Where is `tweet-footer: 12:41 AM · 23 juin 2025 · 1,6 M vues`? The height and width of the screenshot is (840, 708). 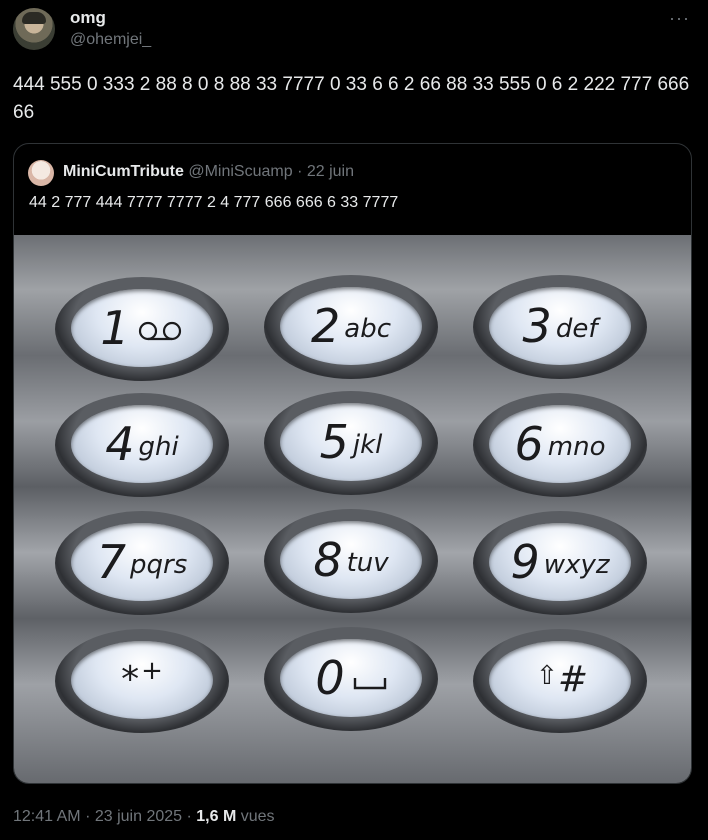
tweet-footer: 12:41 AM · 23 juin 2025 · 1,6 M vues is located at coordinates (144, 817).